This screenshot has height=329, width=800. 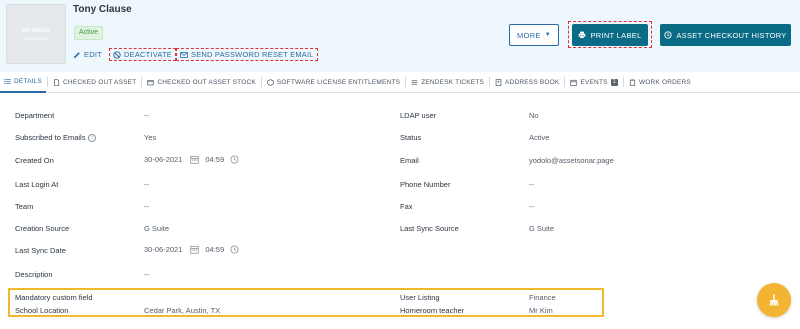 I want to click on broom-icon, so click(x=774, y=300).